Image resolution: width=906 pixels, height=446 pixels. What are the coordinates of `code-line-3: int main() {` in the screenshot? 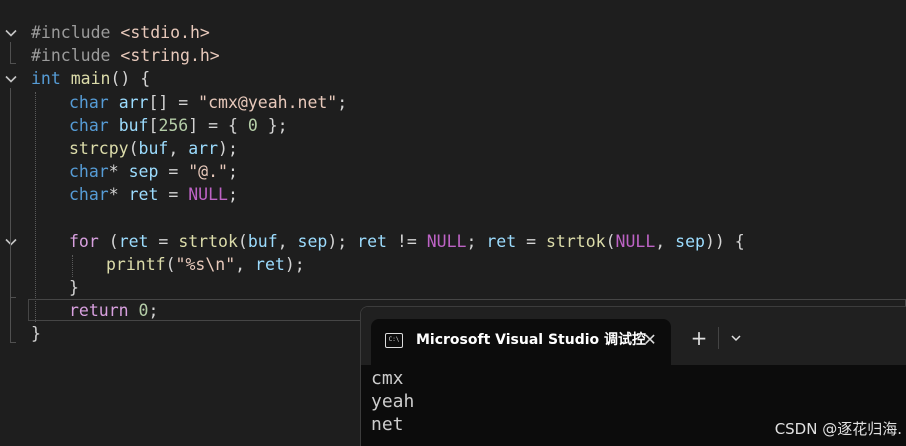 It's located at (90, 78).